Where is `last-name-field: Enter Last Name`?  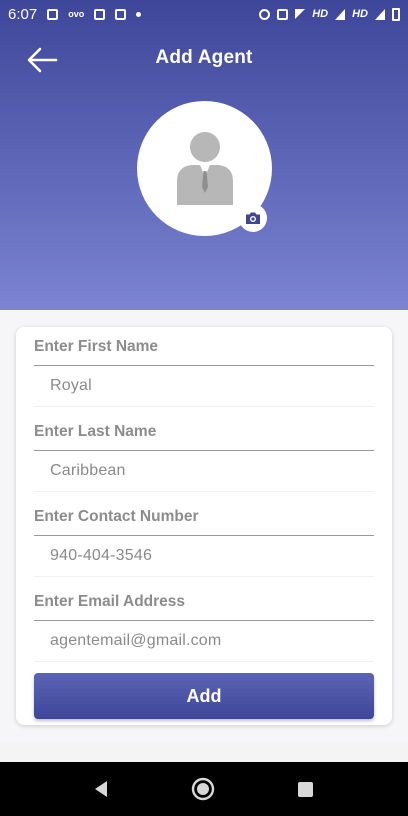
last-name-field: Enter Last Name is located at coordinates (204, 457).